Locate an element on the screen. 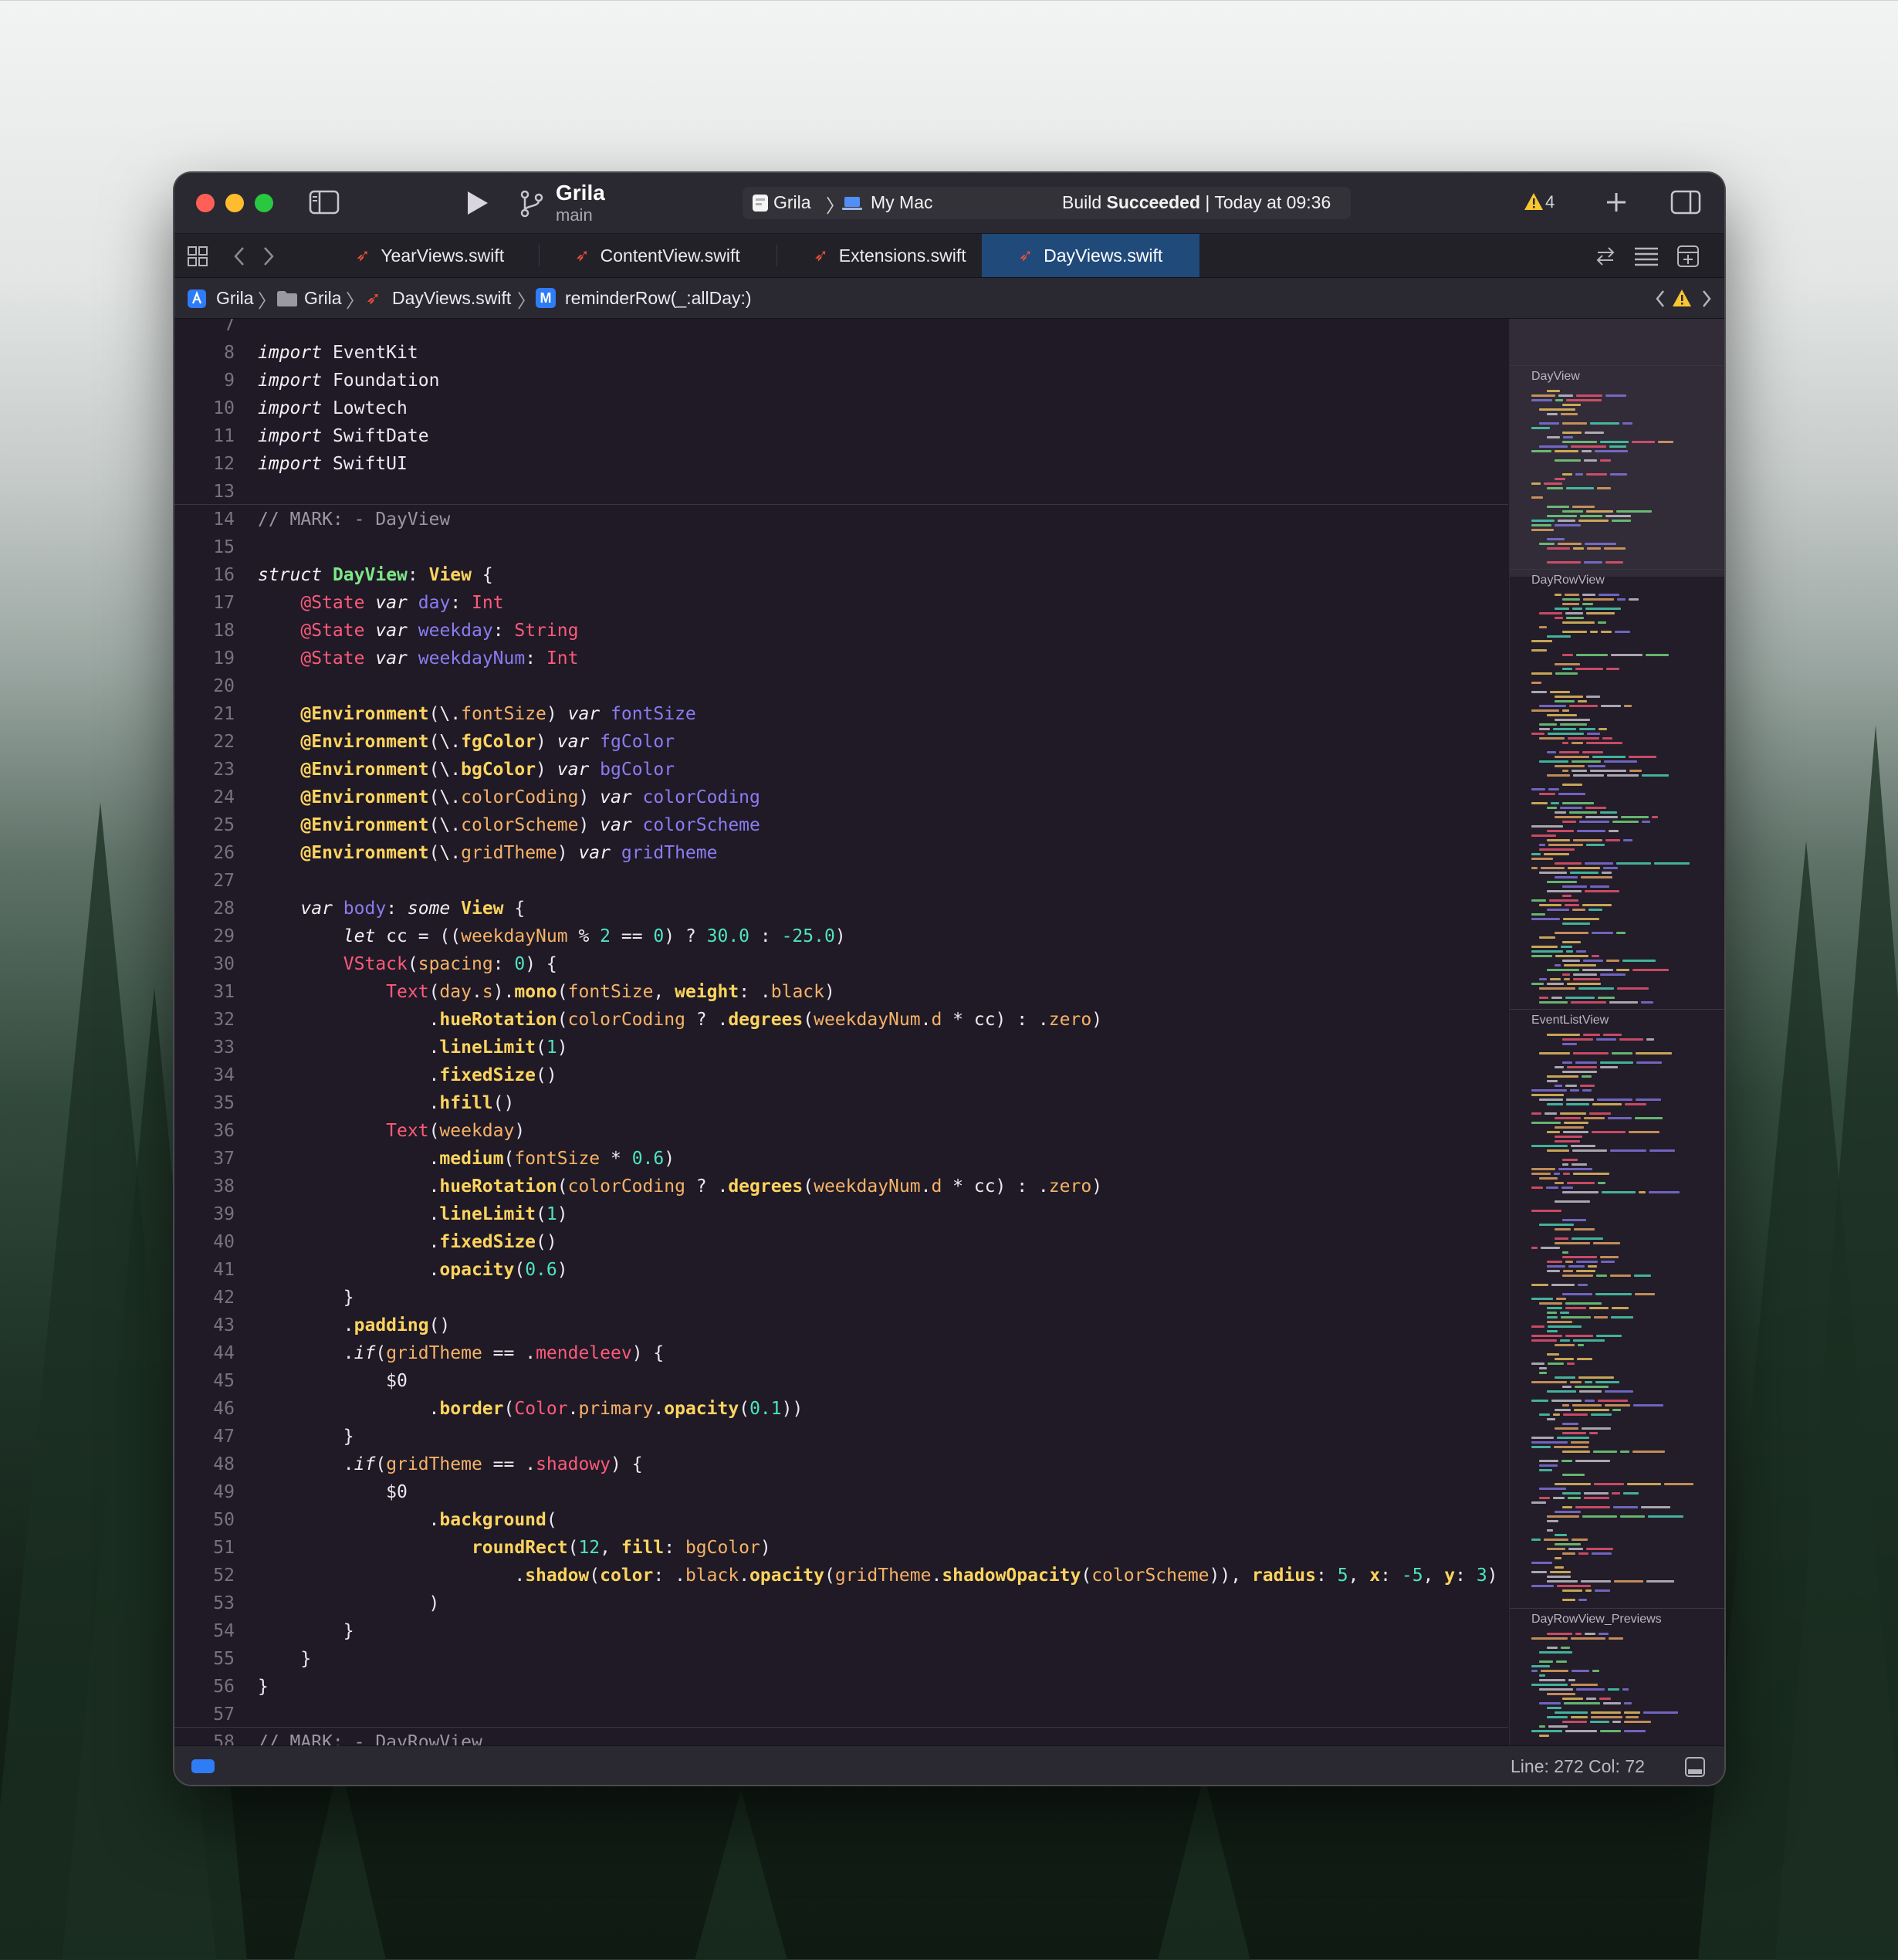 Image resolution: width=1898 pixels, height=1960 pixels. debug-area-toggle-icon is located at coordinates (1695, 1769).